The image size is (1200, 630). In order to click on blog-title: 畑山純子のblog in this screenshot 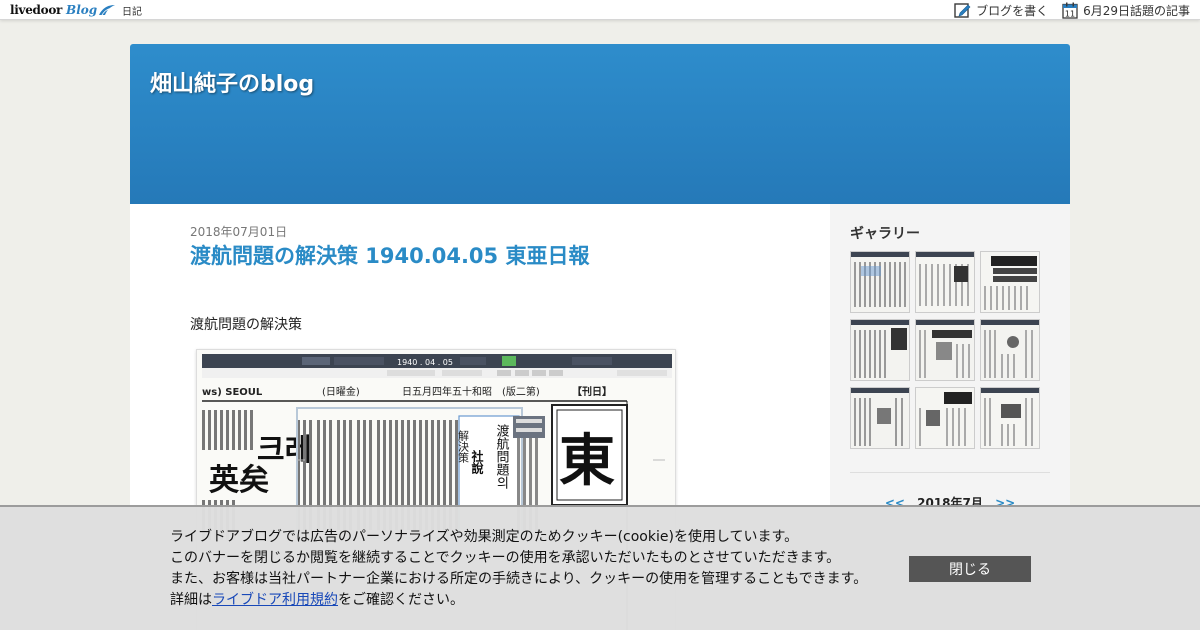, I will do `click(232, 82)`.